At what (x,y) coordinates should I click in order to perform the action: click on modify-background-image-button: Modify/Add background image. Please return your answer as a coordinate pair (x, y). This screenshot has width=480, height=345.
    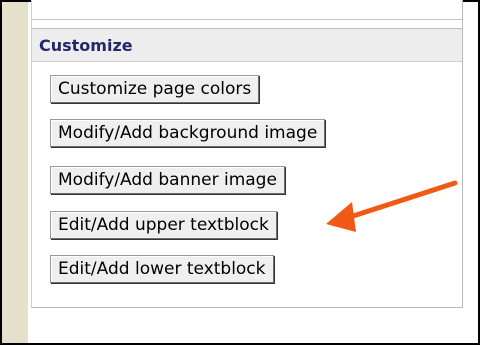
    Looking at the image, I should click on (188, 133).